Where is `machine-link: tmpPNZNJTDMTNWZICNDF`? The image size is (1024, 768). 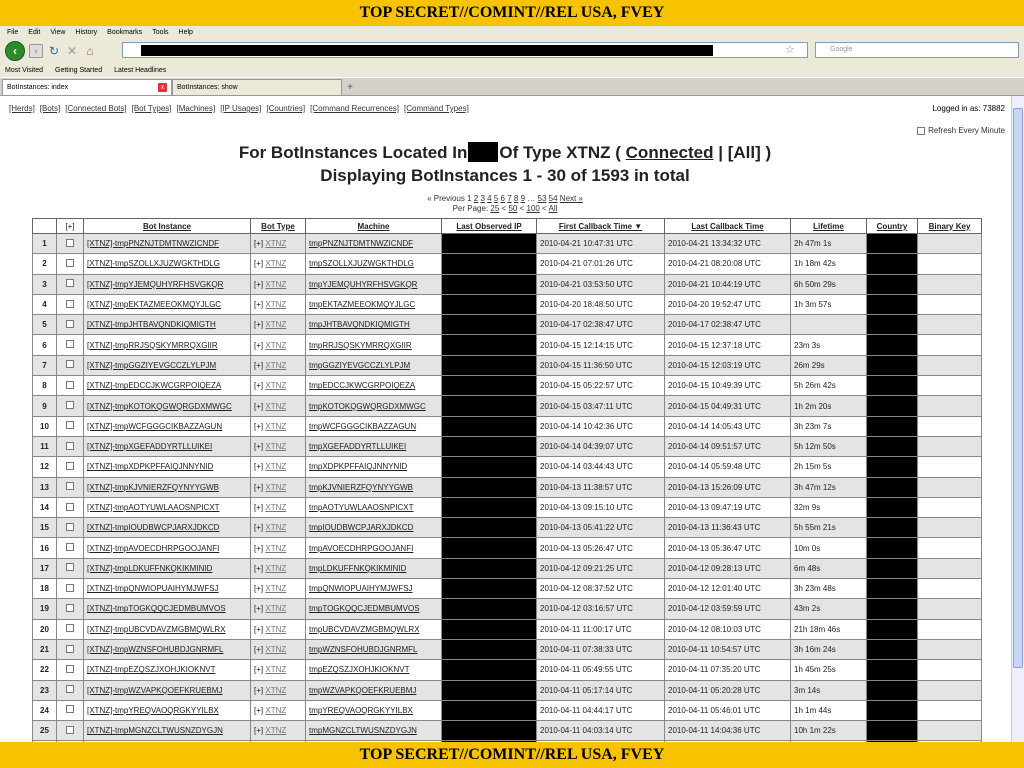 machine-link: tmpPNZNJTDMTNWZICNDF is located at coordinates (361, 243).